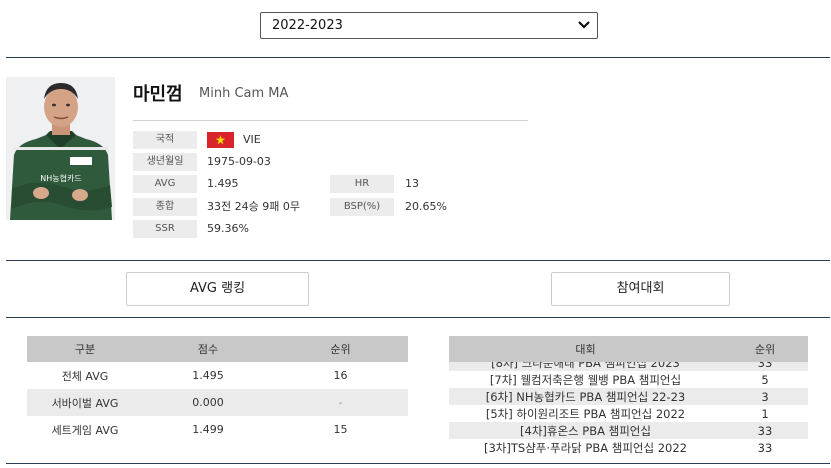 The height and width of the screenshot is (468, 831). Describe the element at coordinates (165, 162) in the screenshot. I see `birth-label: 생년월일` at that location.